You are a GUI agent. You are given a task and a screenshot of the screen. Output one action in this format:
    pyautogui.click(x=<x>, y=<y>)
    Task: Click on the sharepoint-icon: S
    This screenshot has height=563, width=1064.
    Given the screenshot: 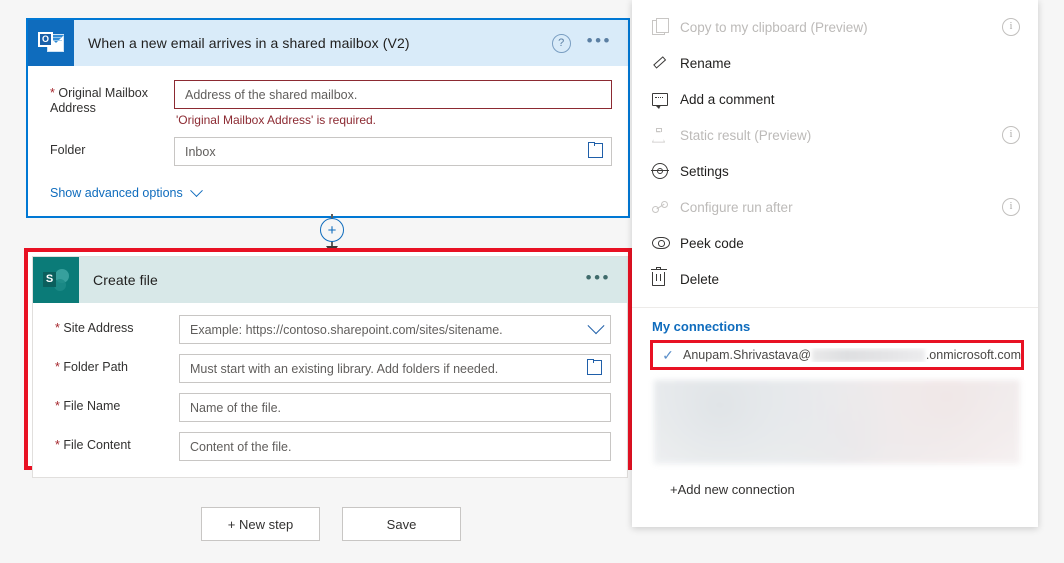 What is the action you would take?
    pyautogui.click(x=56, y=280)
    